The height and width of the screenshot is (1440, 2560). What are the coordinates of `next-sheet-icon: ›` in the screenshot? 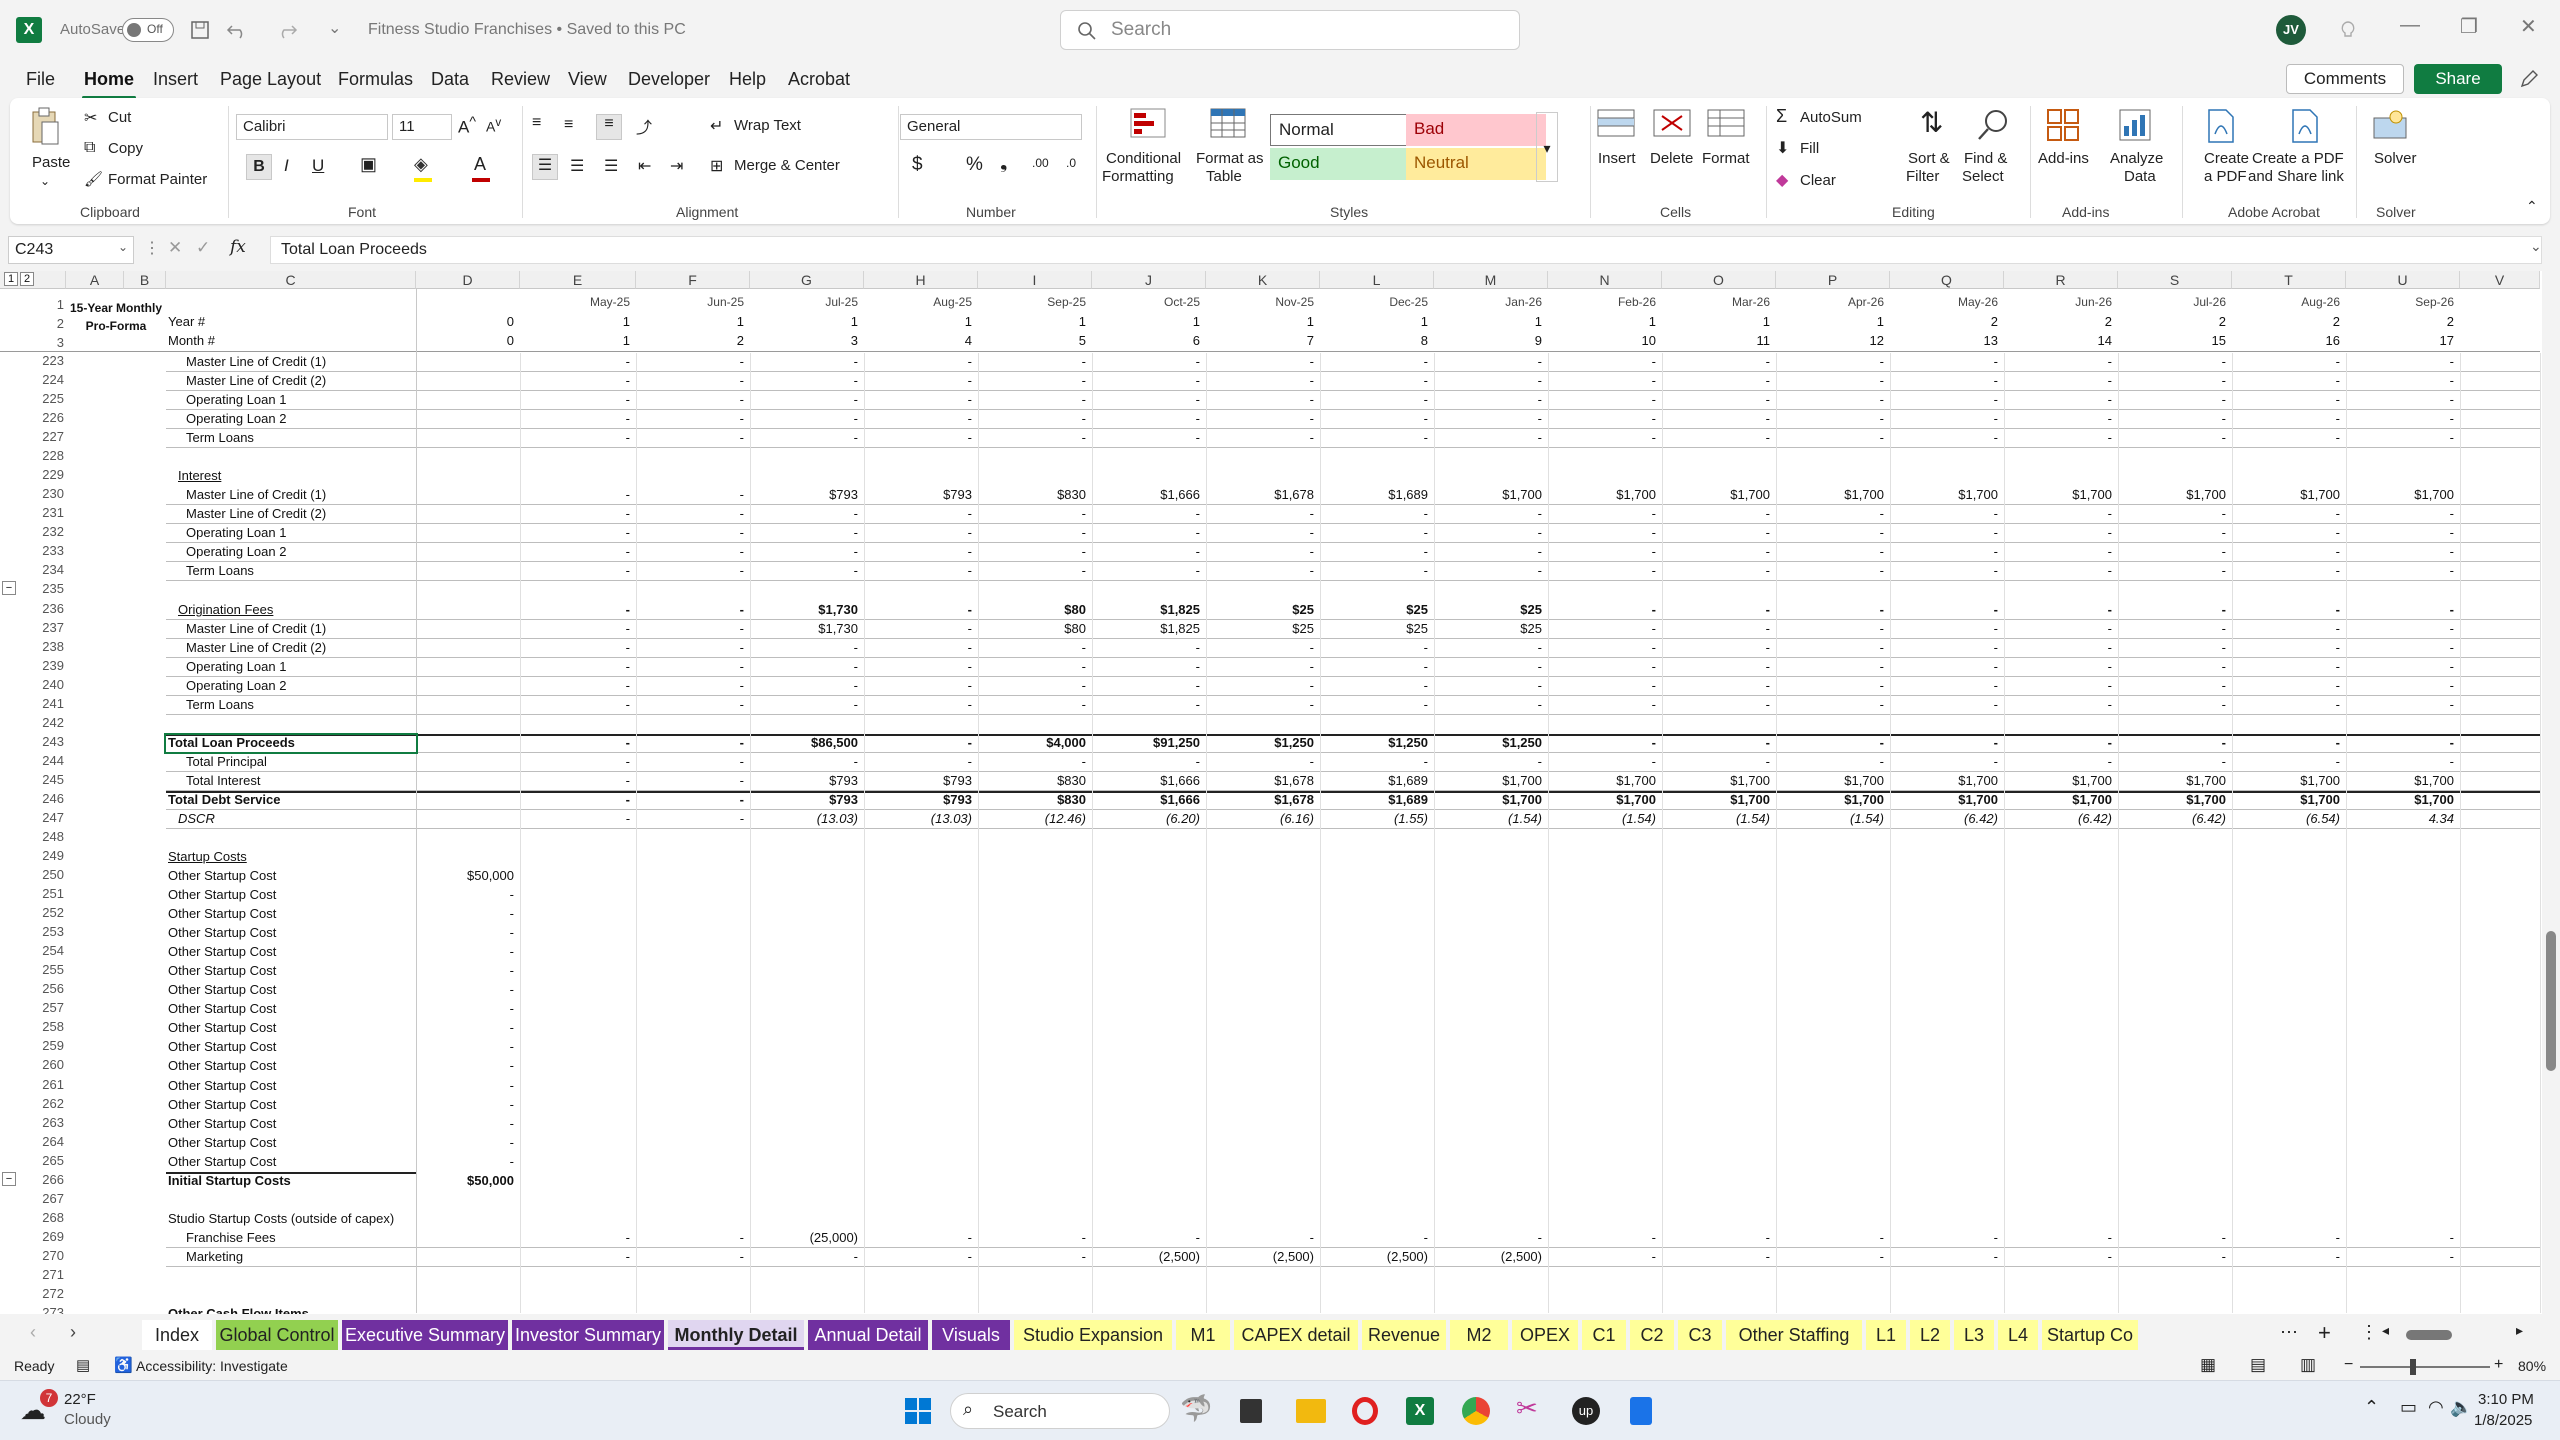 It's located at (73, 1332).